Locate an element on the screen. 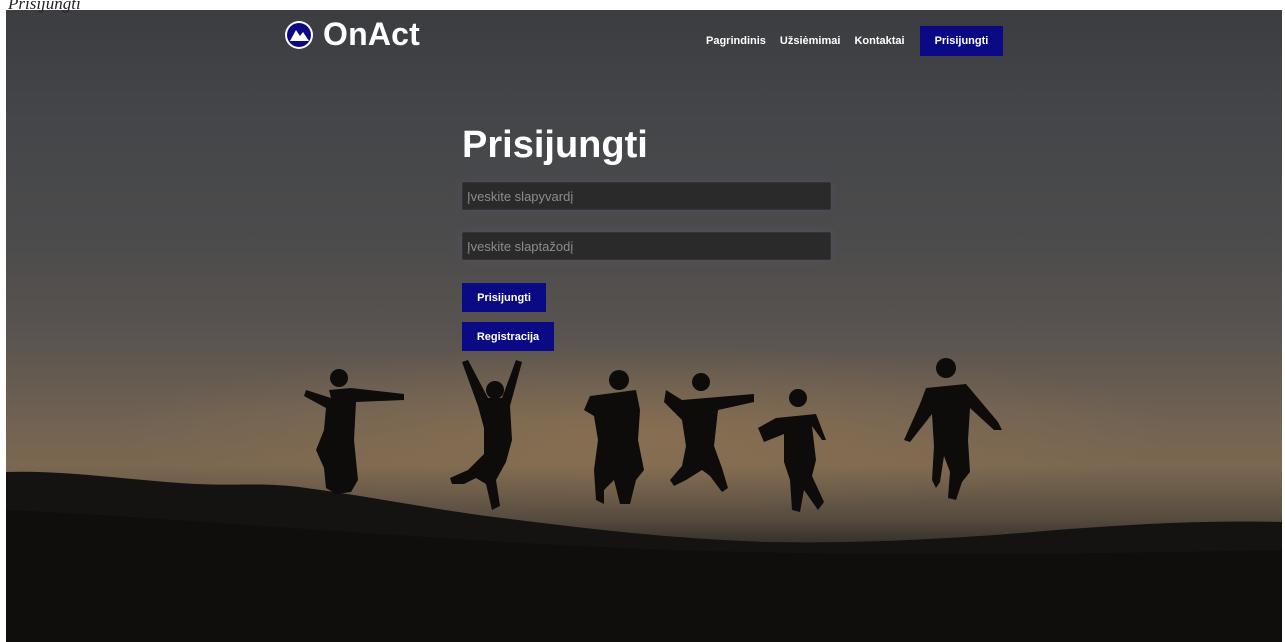 This screenshot has width=1285, height=642. nav-item-kontaktai: Kontaktai is located at coordinates (879, 41).